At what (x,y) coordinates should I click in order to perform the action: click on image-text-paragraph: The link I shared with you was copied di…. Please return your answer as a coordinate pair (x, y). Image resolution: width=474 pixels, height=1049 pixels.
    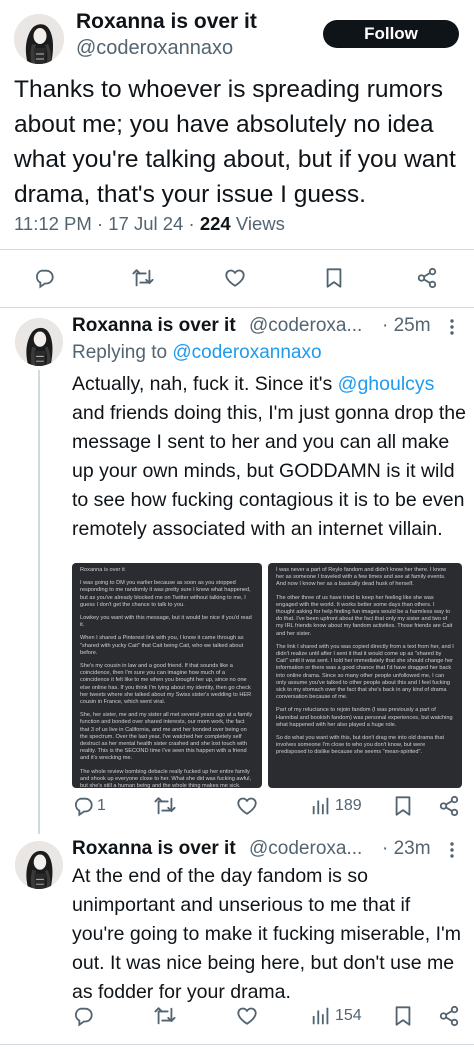
    Looking at the image, I should click on (365, 672).